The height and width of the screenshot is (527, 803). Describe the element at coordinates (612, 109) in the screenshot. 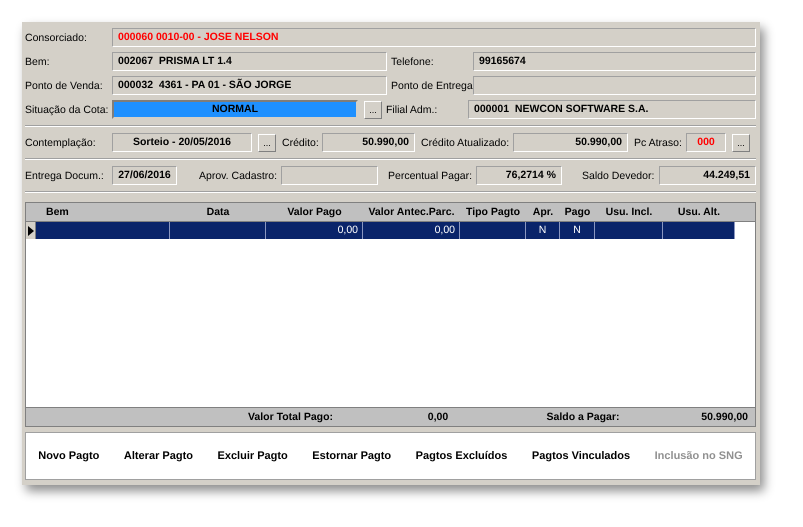

I see `text-field: 000001 NEWCON SOFTWARE S.A.` at that location.